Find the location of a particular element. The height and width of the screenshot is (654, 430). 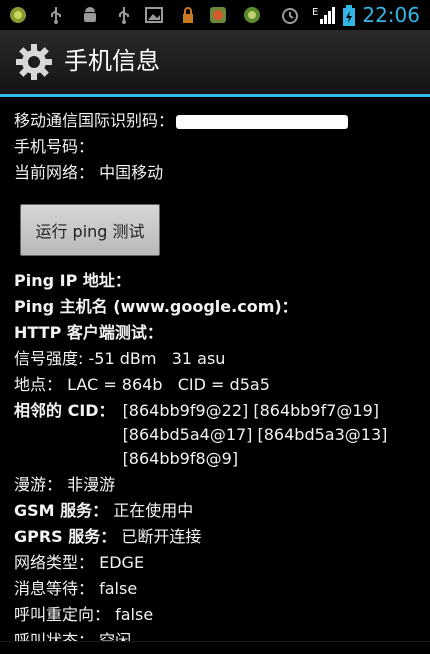

current-network-label: 当前网络： is located at coordinates (54, 172).